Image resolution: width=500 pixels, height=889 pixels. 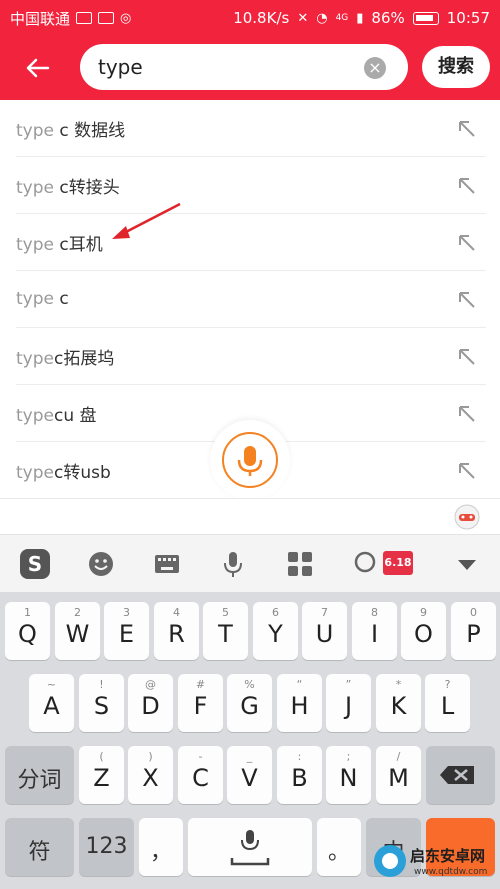 I want to click on key-q: 1Q, so click(x=27, y=631).